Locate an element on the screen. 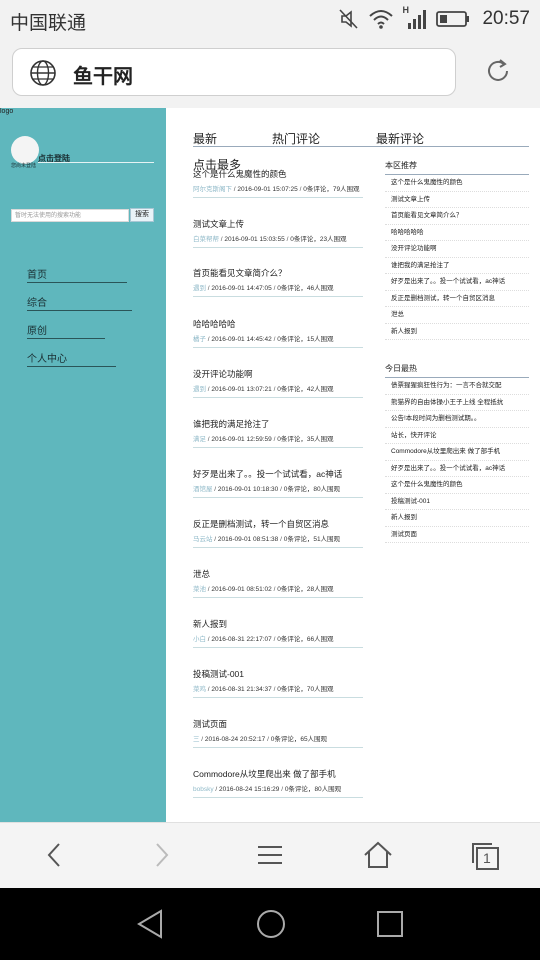  article-author: 阿尔克斯阁下 is located at coordinates (212, 189).